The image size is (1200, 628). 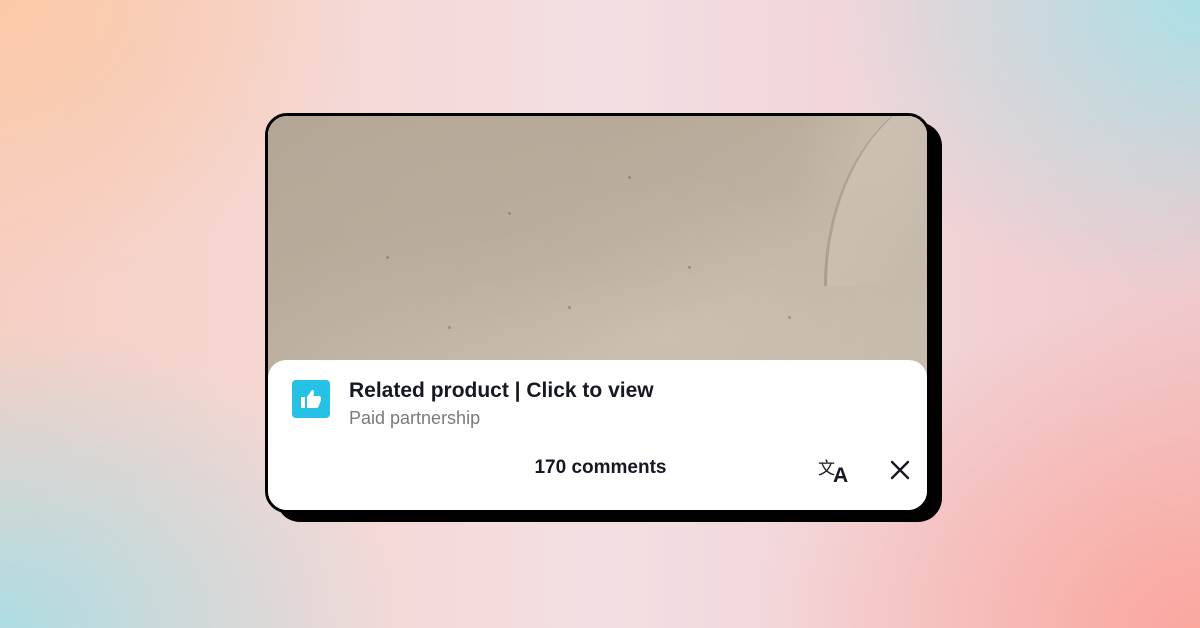 I want to click on thumbs-up-icon, so click(x=311, y=399).